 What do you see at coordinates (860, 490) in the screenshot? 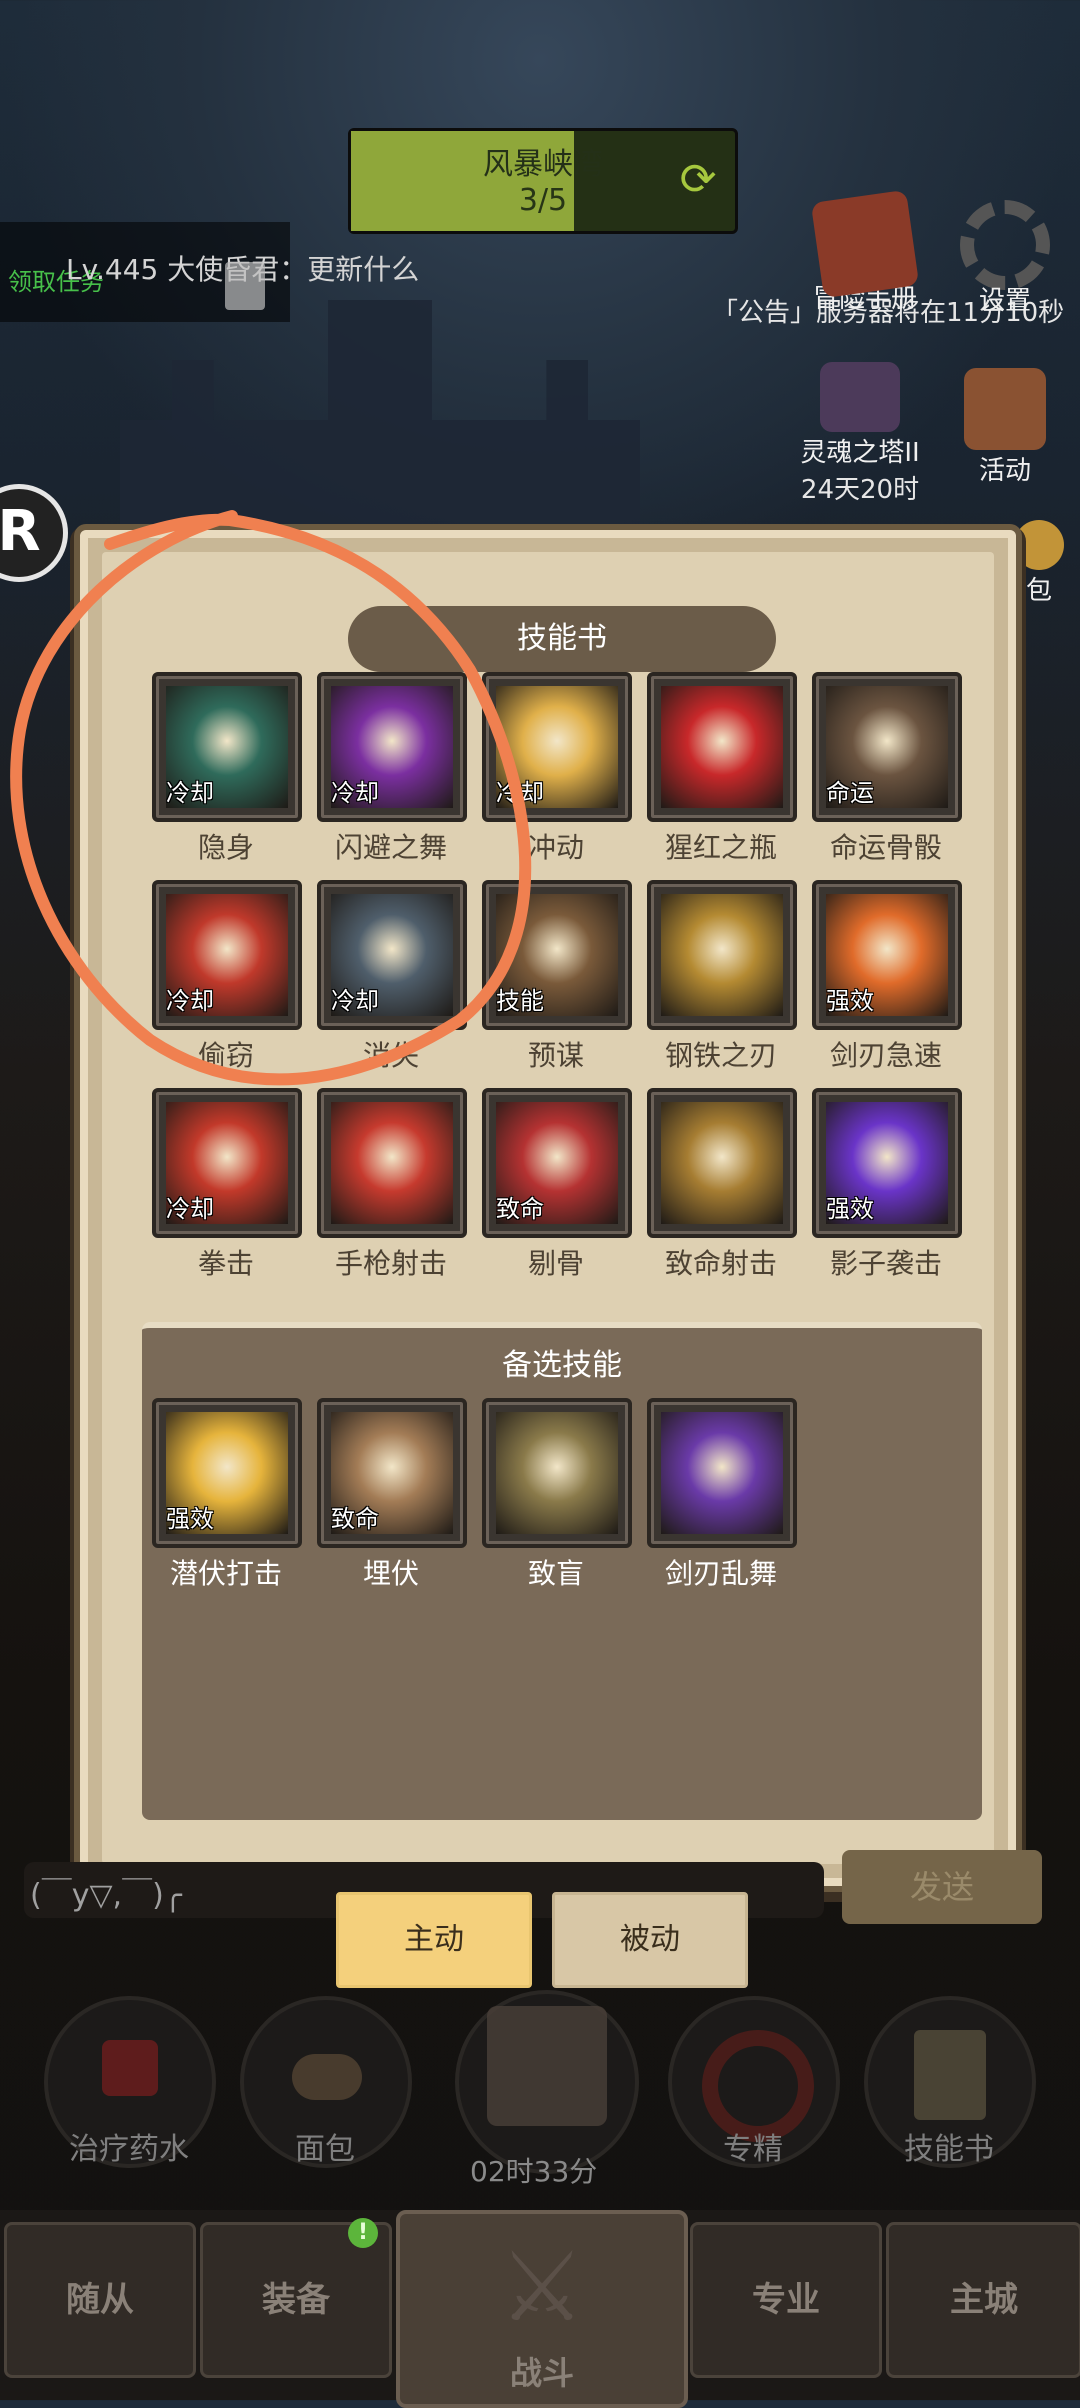
I see `soul-tower-time: 24天20时` at bounding box center [860, 490].